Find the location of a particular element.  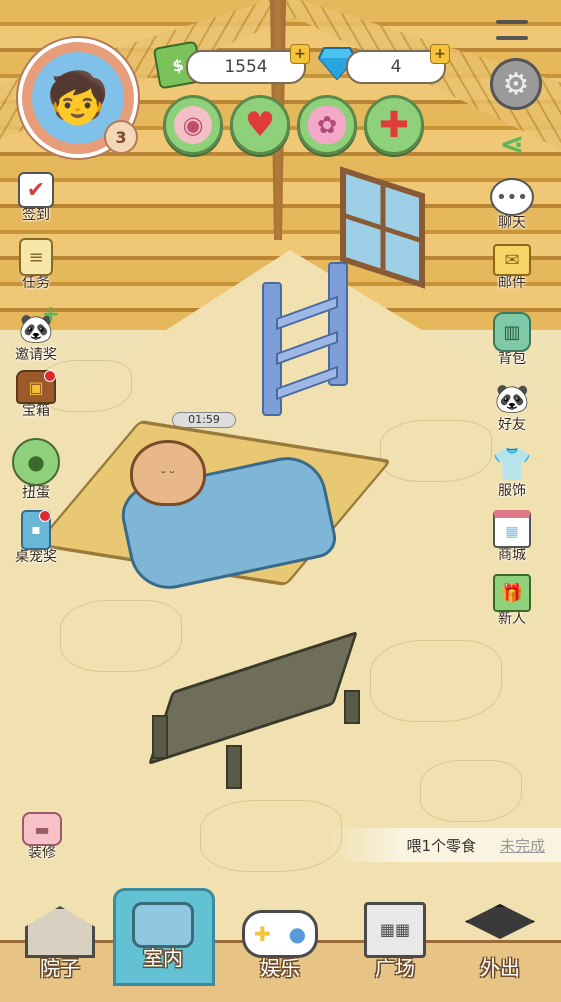

decorate-button: ▬ 装修 is located at coordinates (42, 837).